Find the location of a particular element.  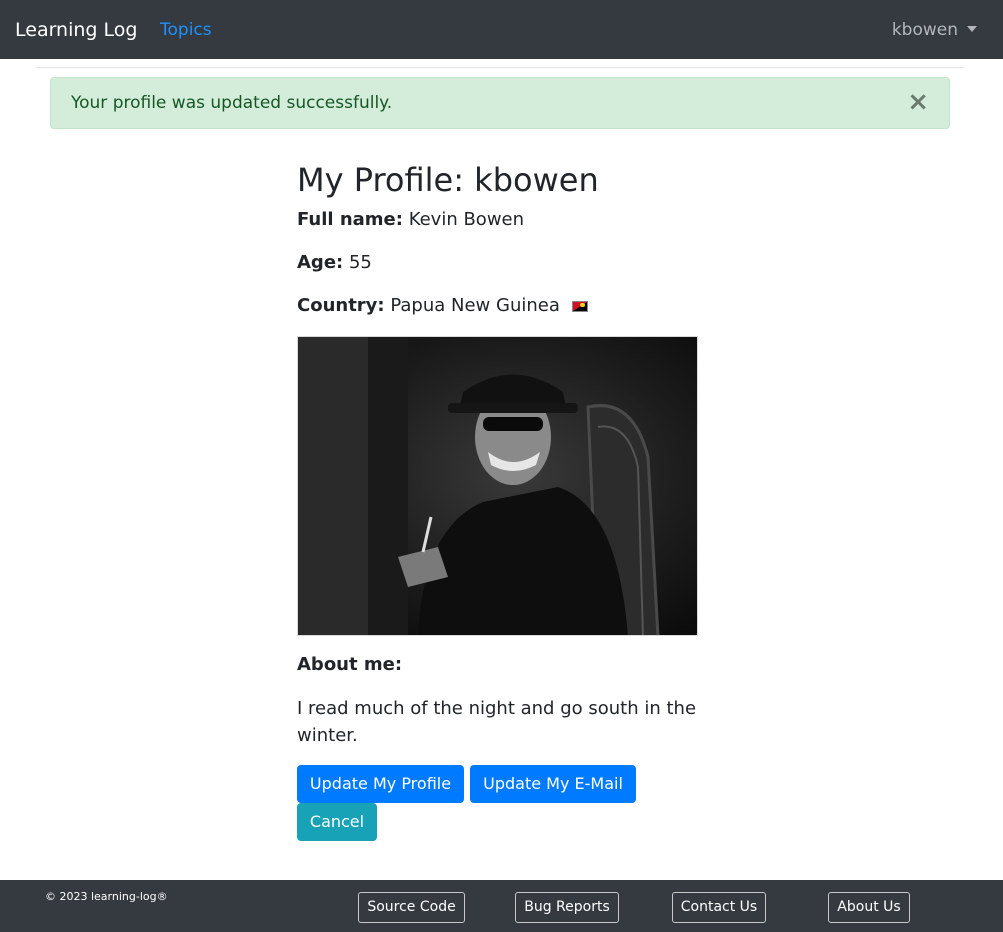

update-profile-button: Update My Profile is located at coordinates (380, 784).